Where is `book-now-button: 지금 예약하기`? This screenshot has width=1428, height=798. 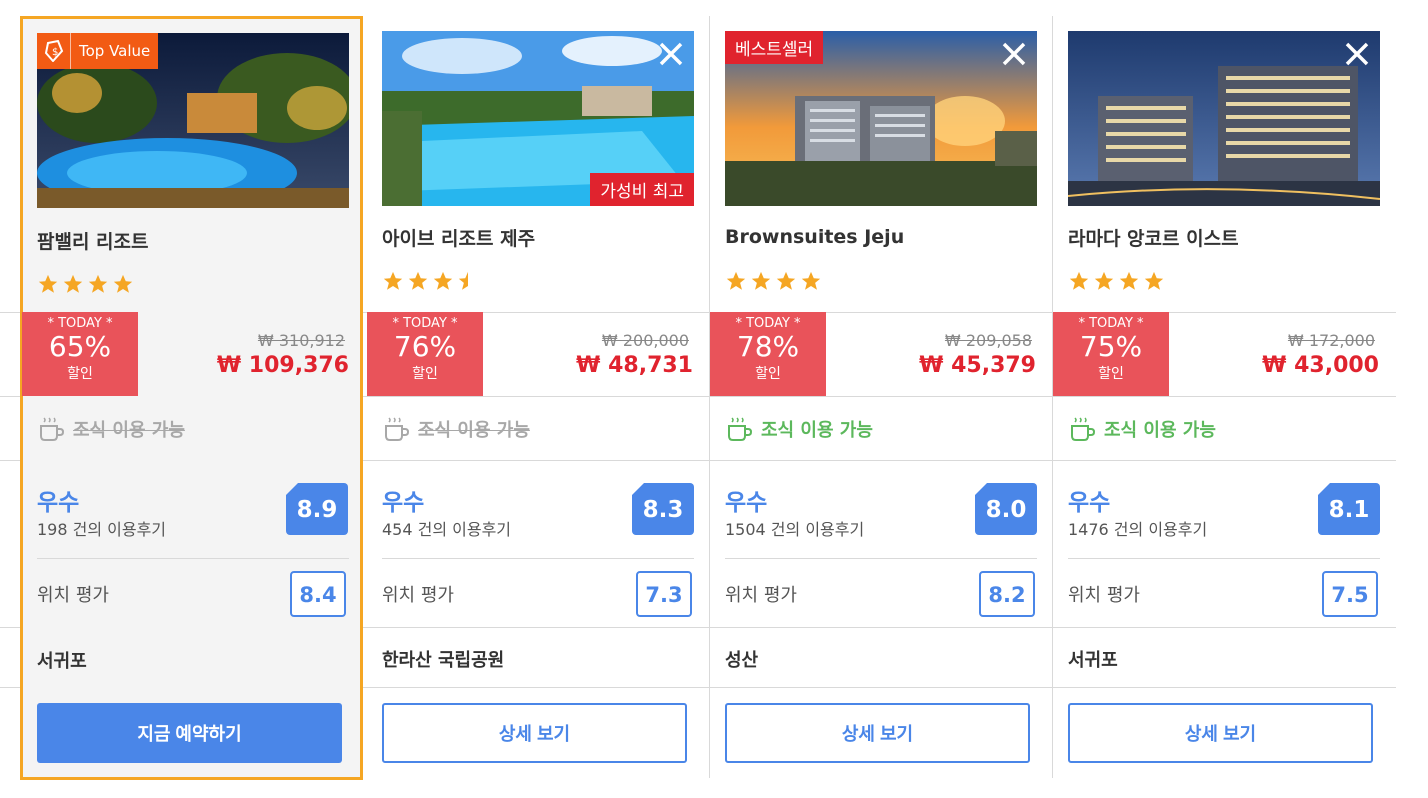 book-now-button: 지금 예약하기 is located at coordinates (189, 733).